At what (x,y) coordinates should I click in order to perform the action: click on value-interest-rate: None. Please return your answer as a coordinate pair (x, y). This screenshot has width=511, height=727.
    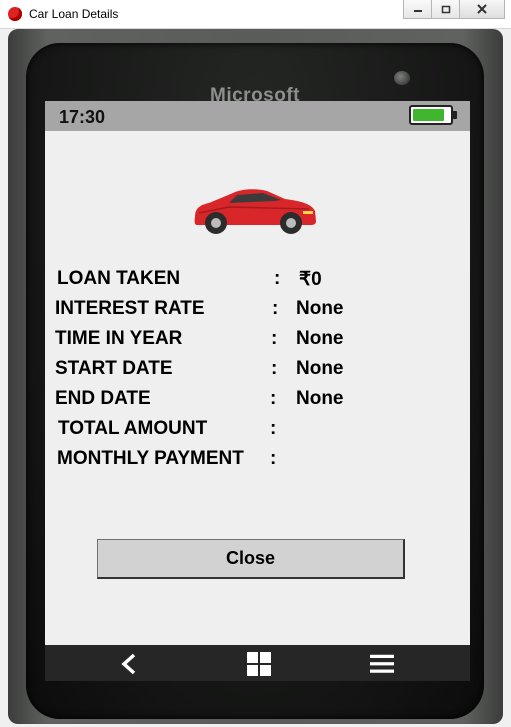
    Looking at the image, I should click on (320, 308).